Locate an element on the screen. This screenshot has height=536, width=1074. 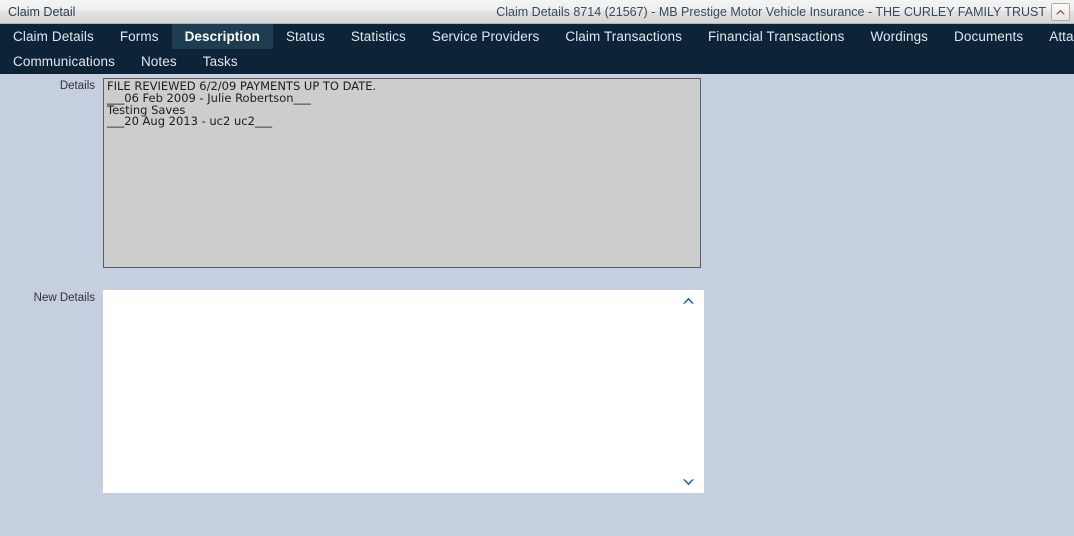
tab-claim-transactions: Claim Transactions is located at coordinates (623, 36).